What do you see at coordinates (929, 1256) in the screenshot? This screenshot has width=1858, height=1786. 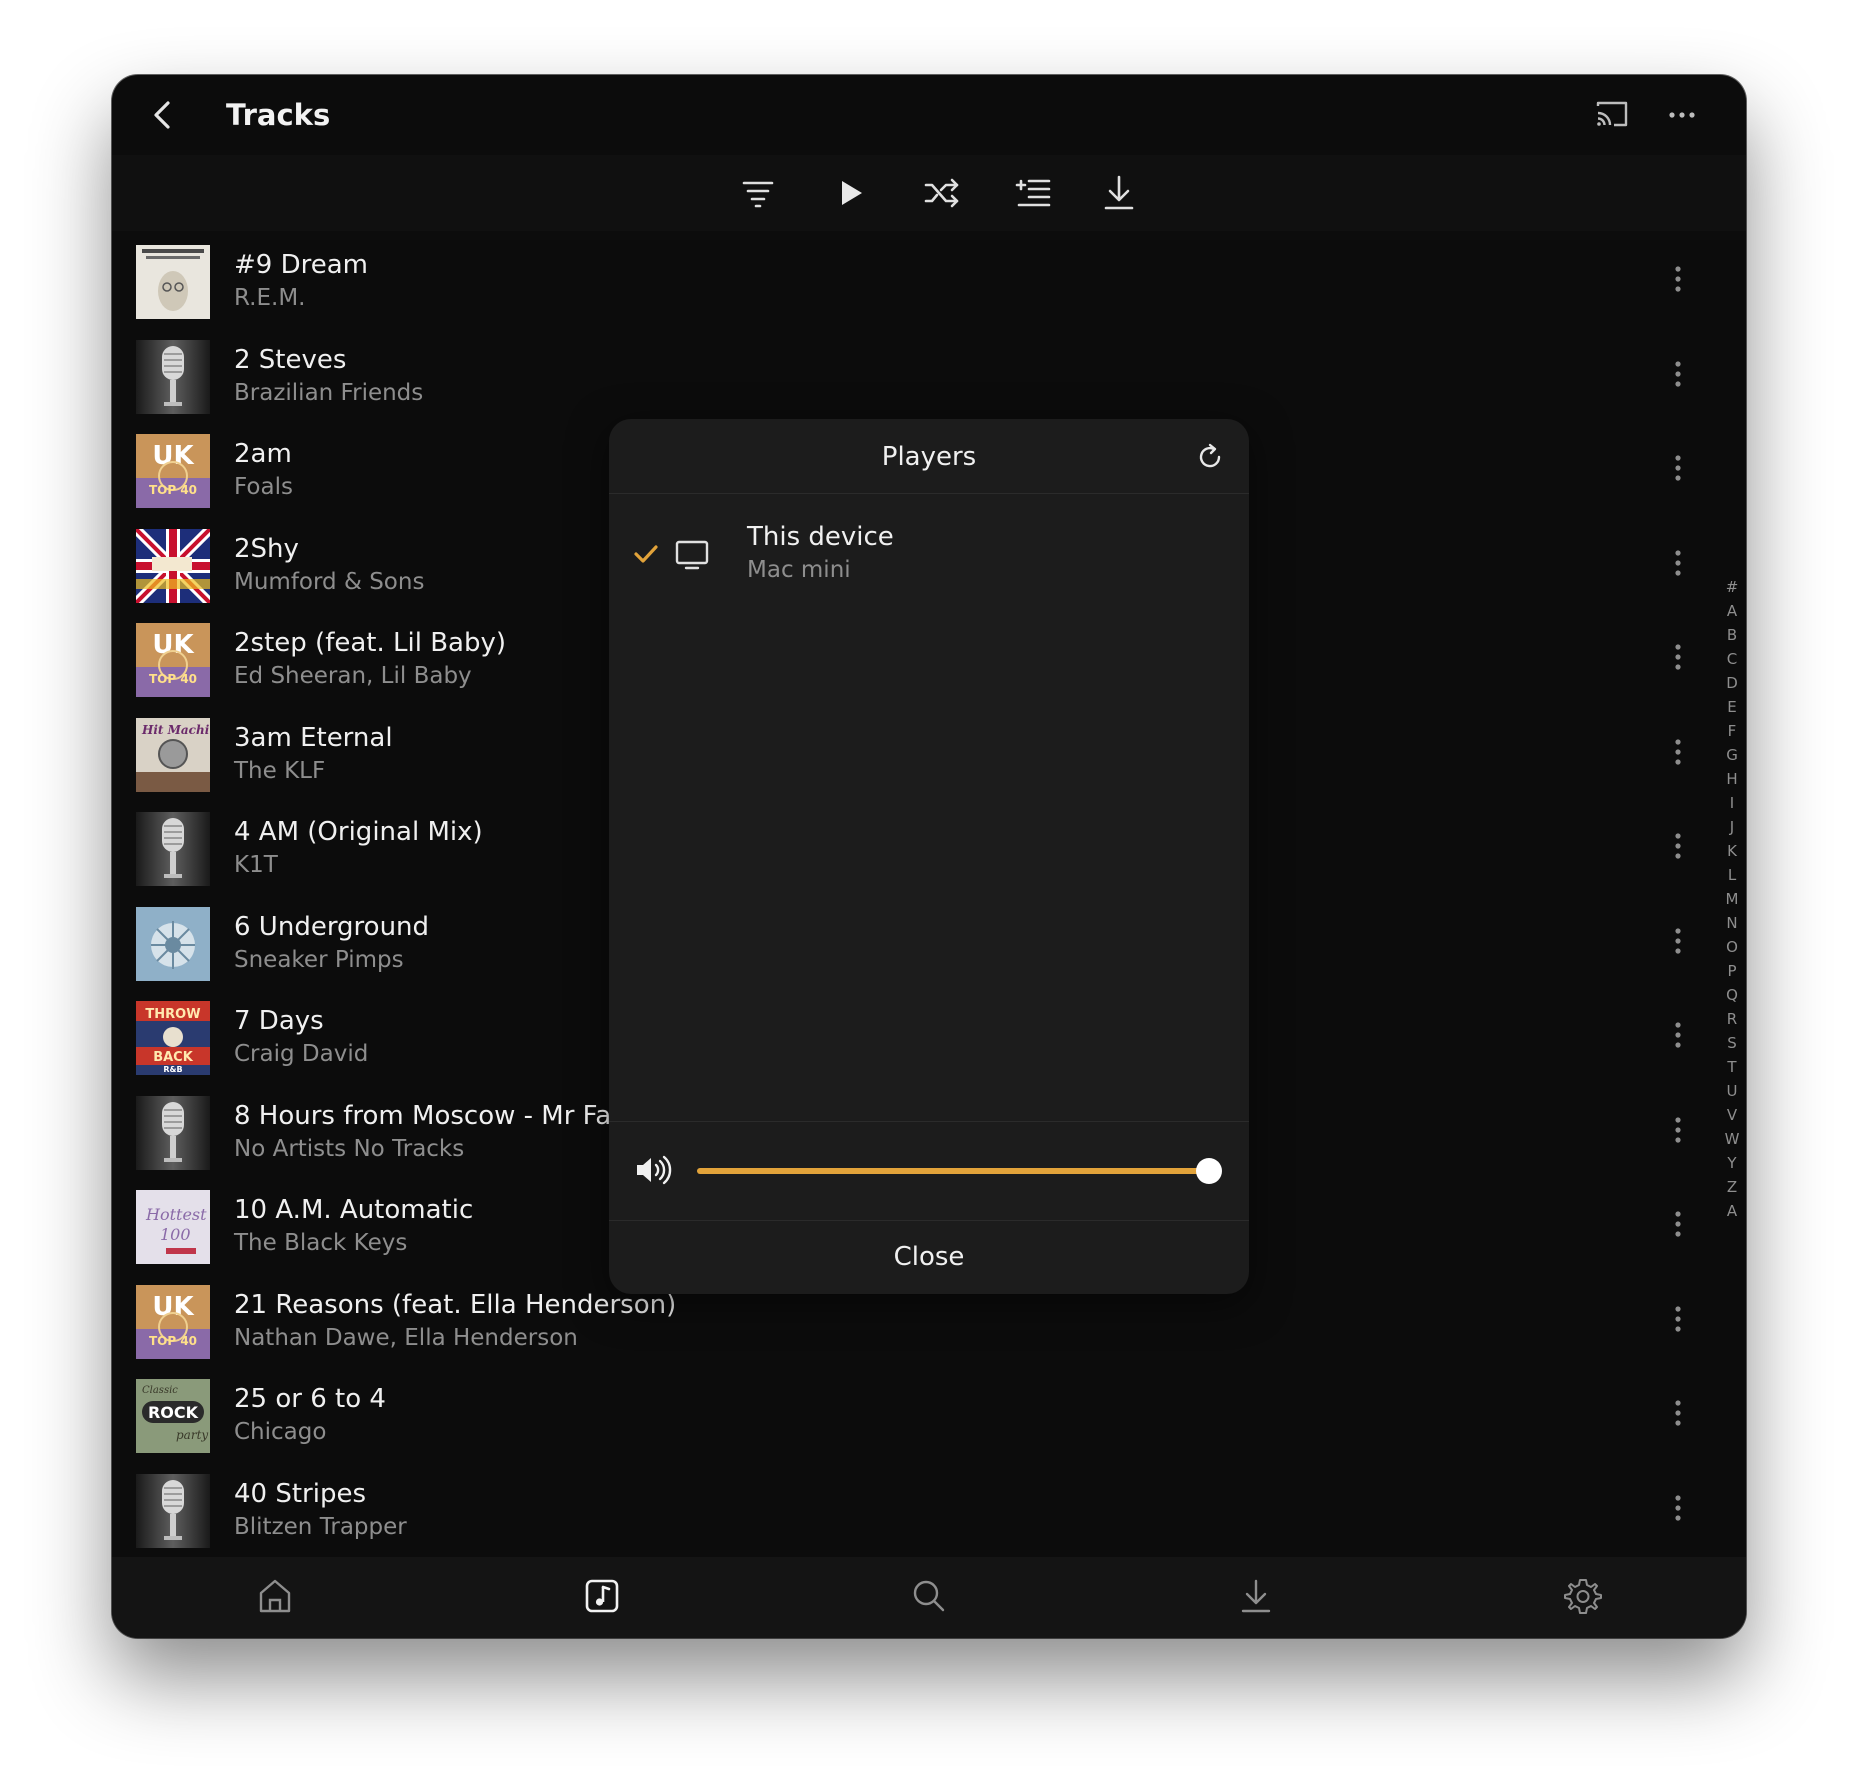 I see `close-button: Close` at bounding box center [929, 1256].